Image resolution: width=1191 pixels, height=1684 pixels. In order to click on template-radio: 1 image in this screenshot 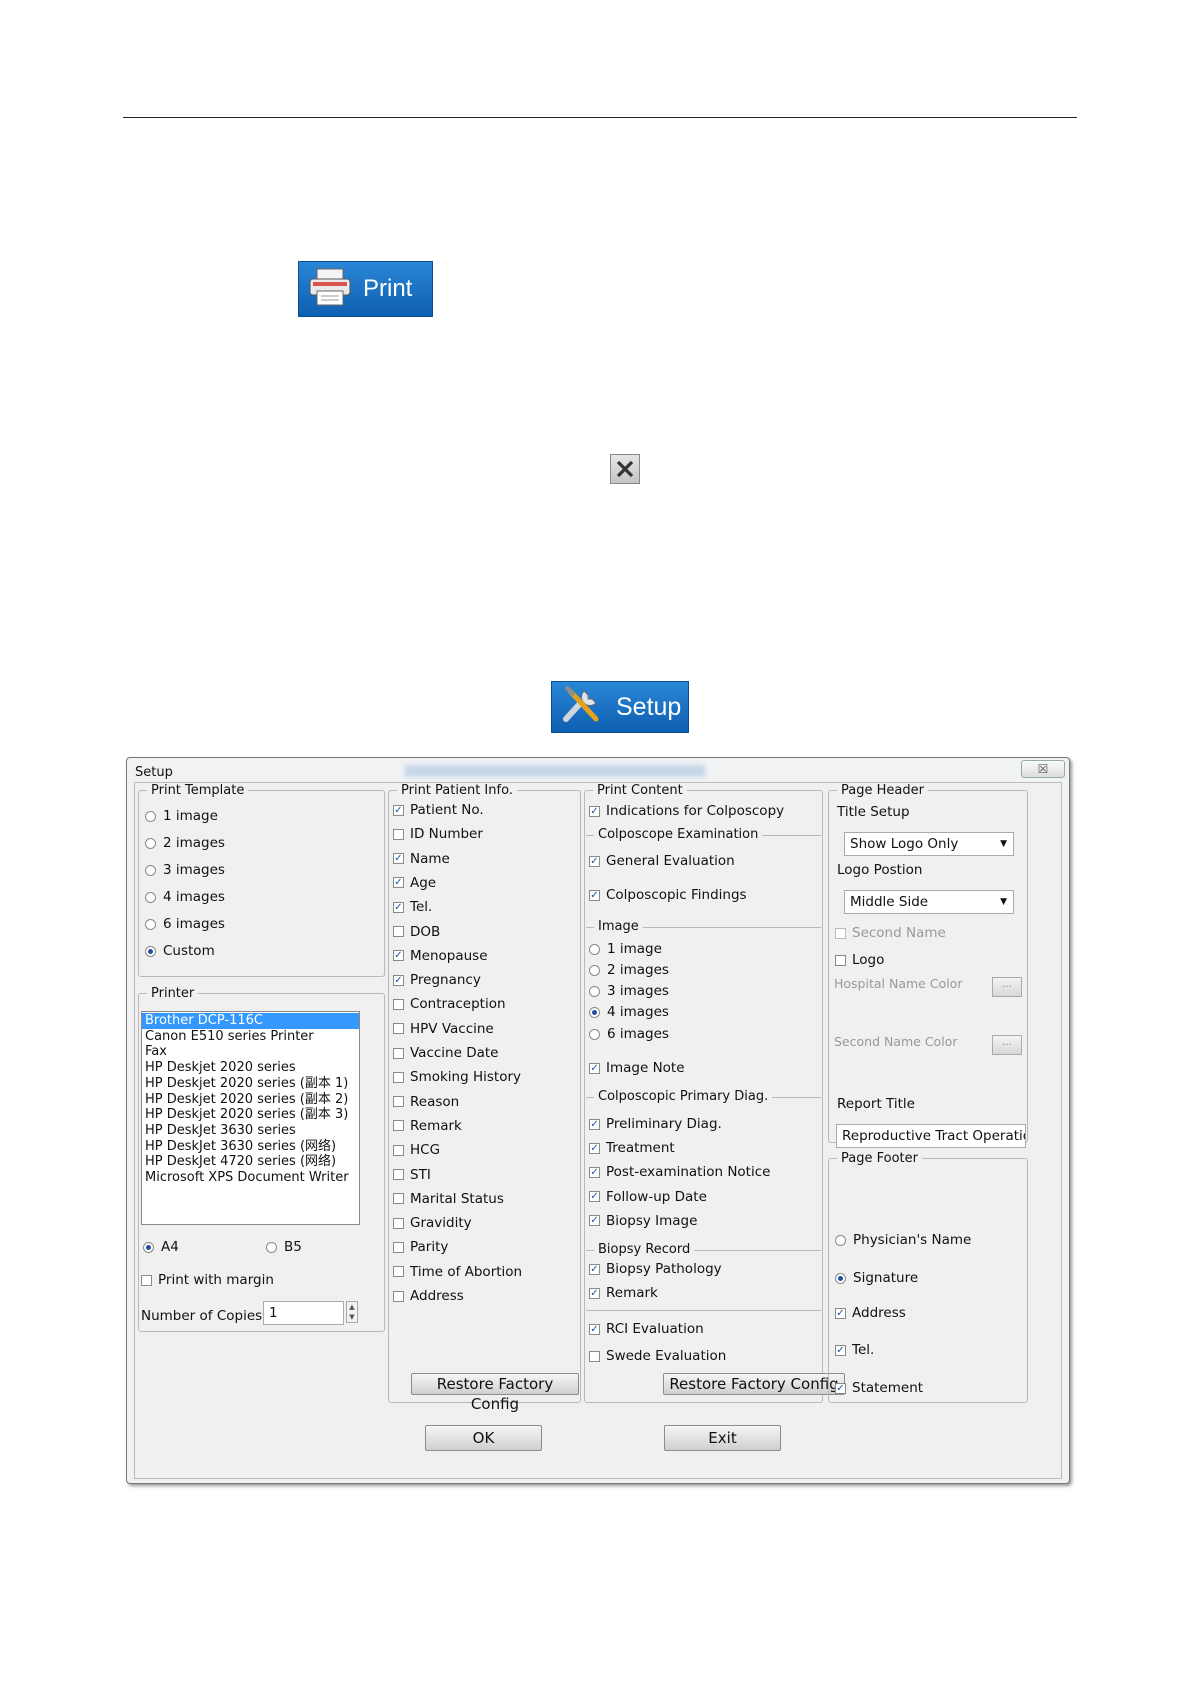, I will do `click(181, 816)`.